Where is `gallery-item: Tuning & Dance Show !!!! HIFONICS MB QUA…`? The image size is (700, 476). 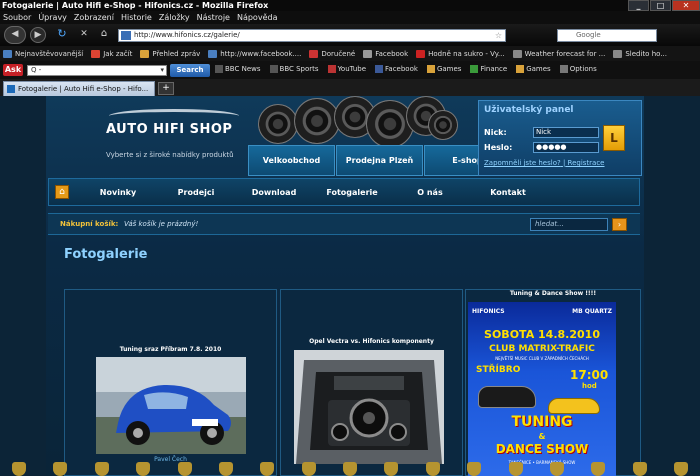
gallery-item: Tuning & Dance Show !!!! HIFONICS MB QUA… is located at coordinates (553, 382).